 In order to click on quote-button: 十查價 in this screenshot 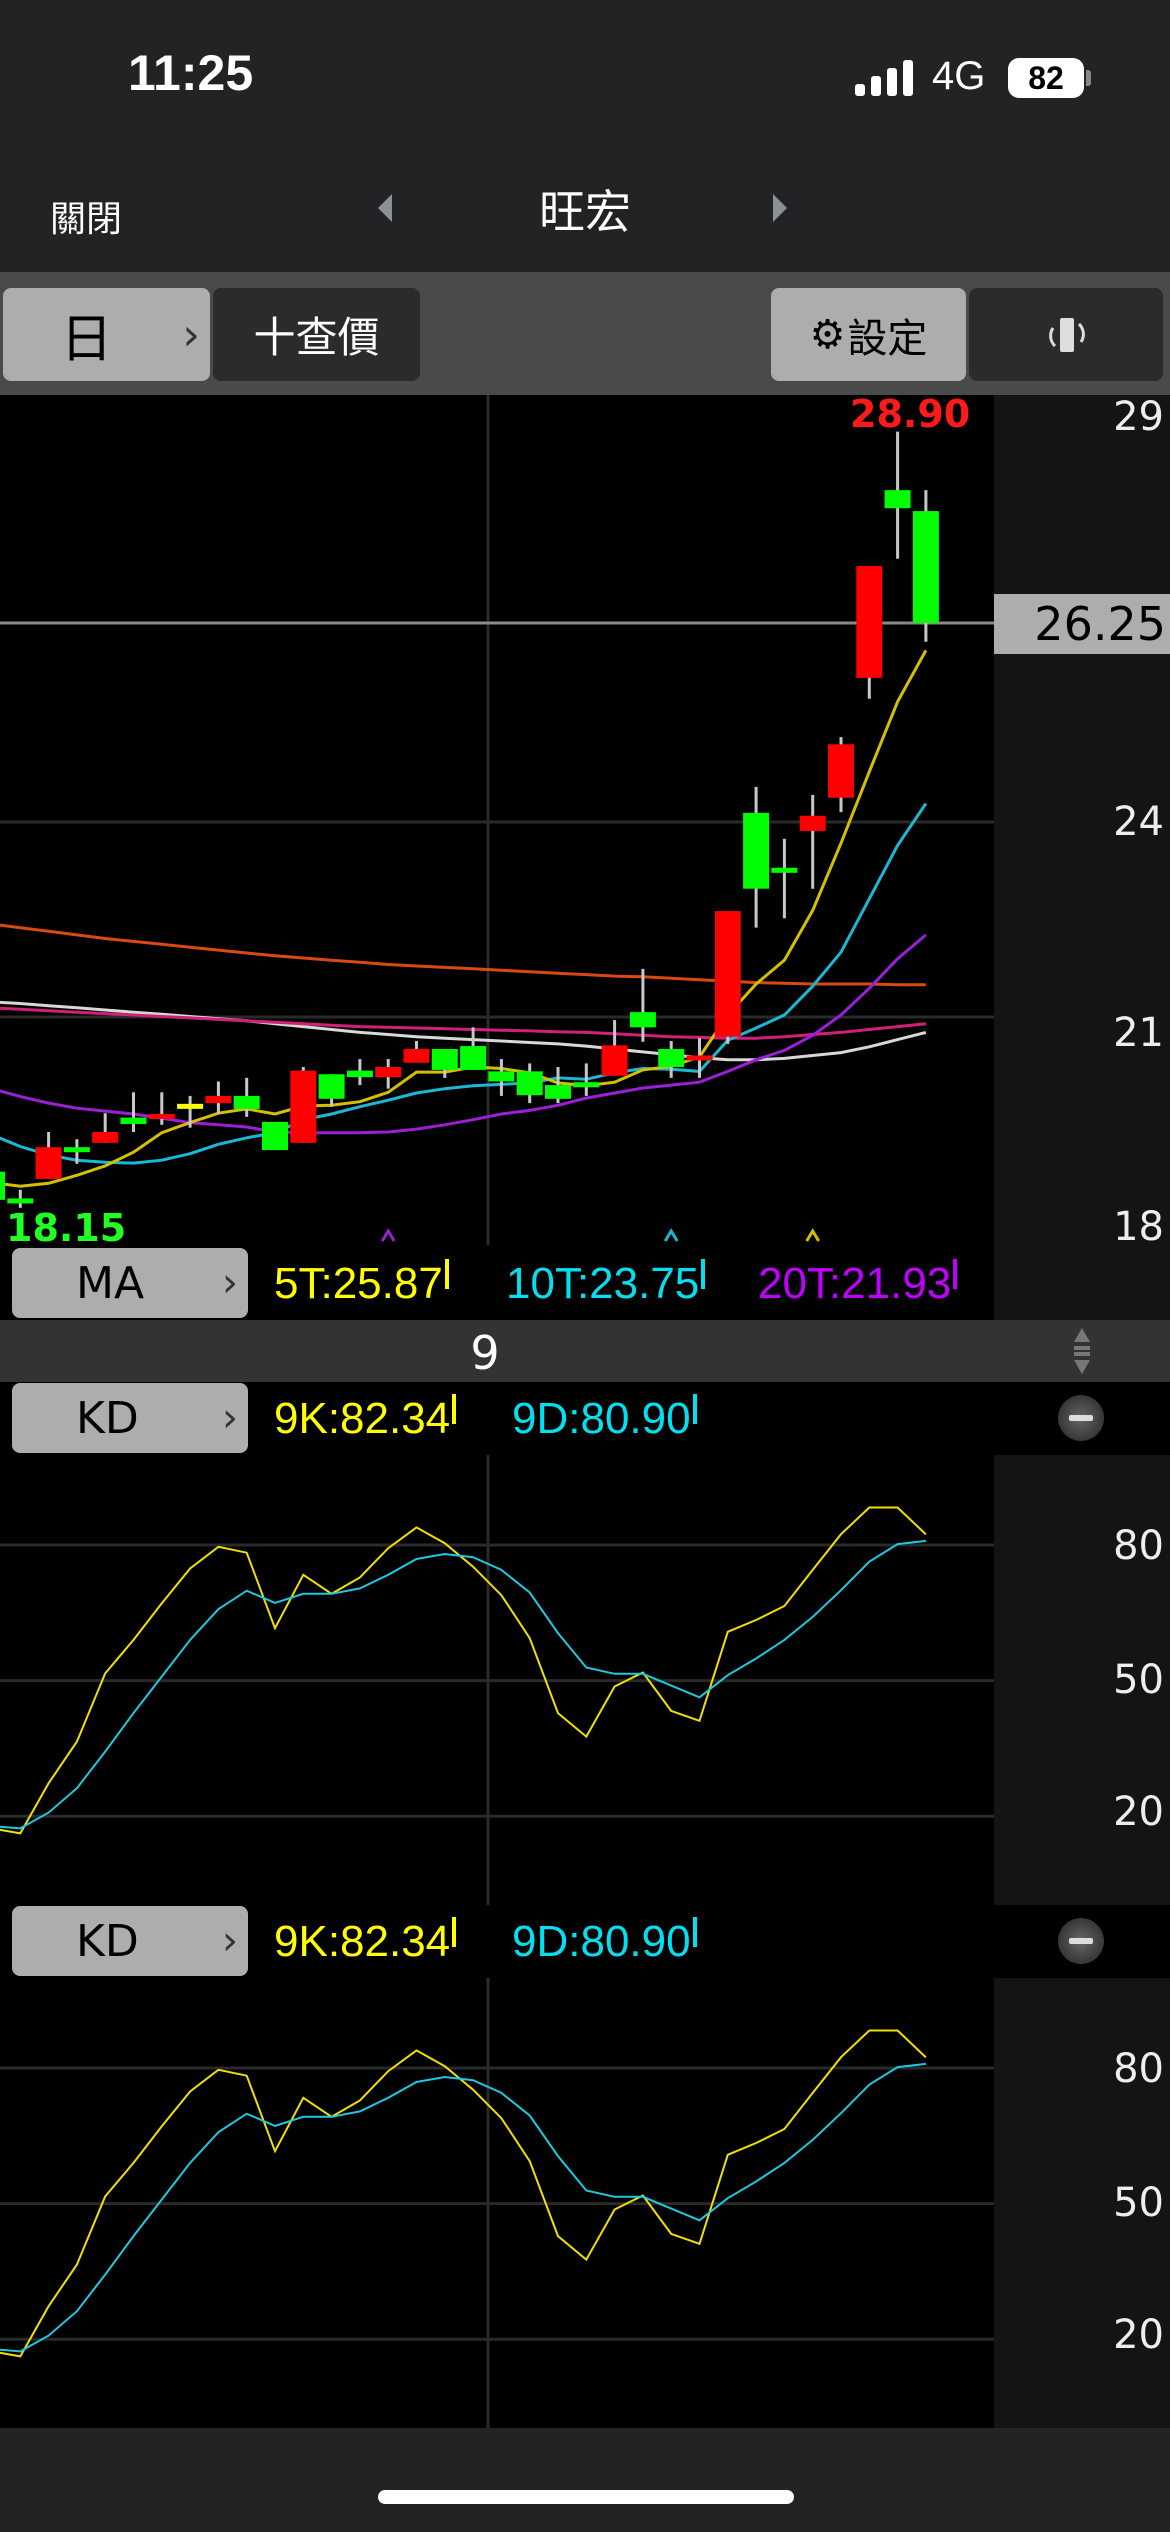, I will do `click(316, 334)`.